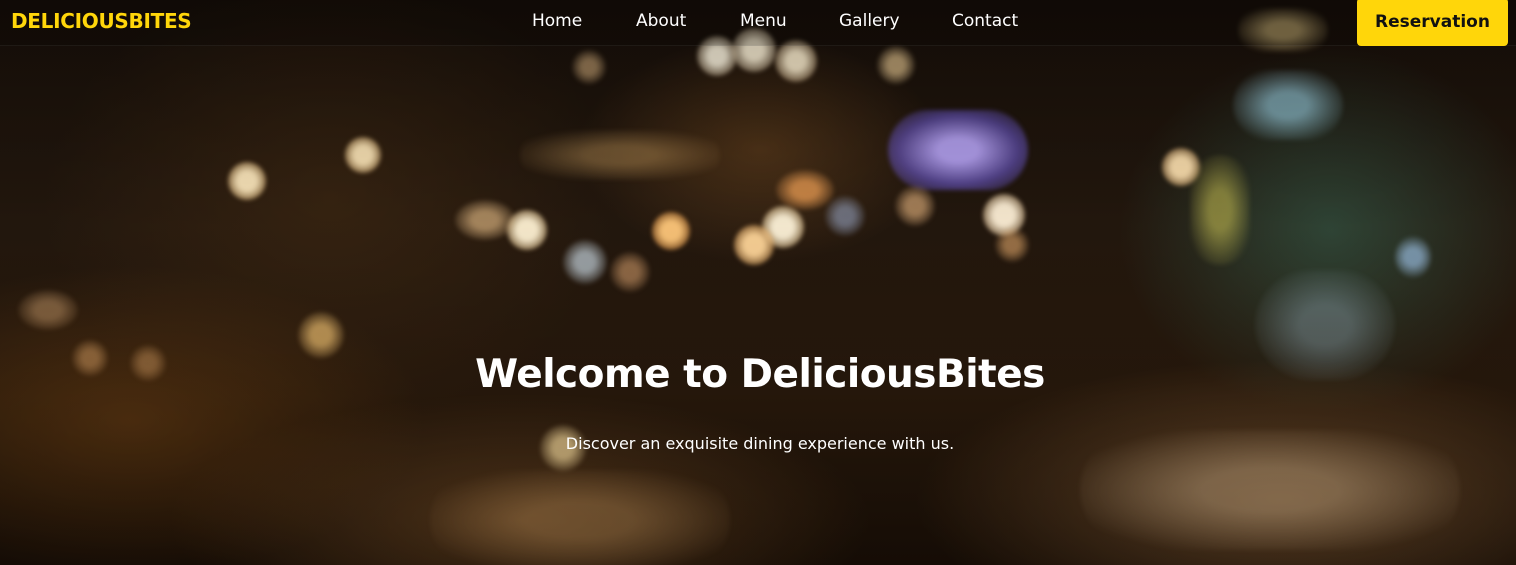  Describe the element at coordinates (661, 21) in the screenshot. I see `nav-link-about: About` at that location.